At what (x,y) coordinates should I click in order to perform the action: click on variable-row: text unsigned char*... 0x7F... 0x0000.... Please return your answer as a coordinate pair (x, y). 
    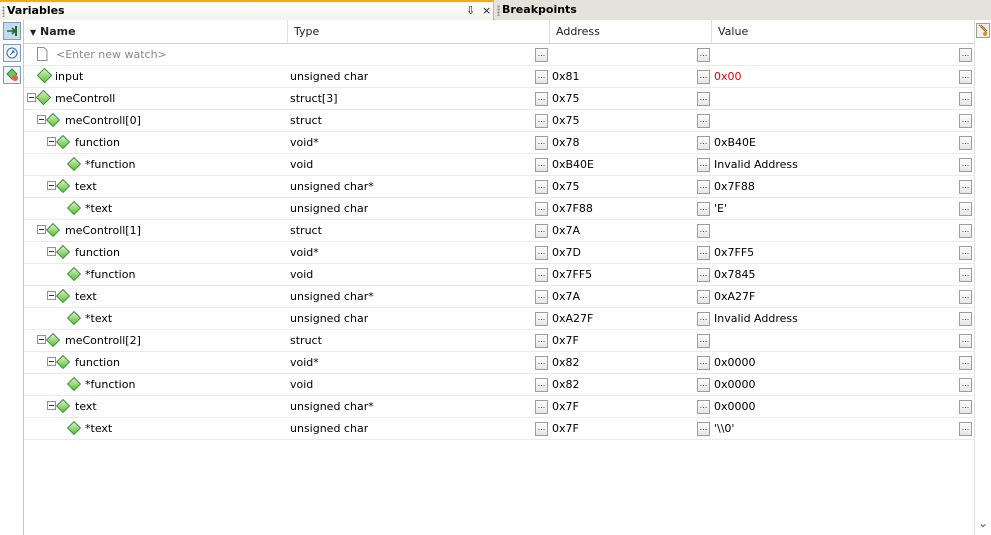
    Looking at the image, I should click on (499, 407).